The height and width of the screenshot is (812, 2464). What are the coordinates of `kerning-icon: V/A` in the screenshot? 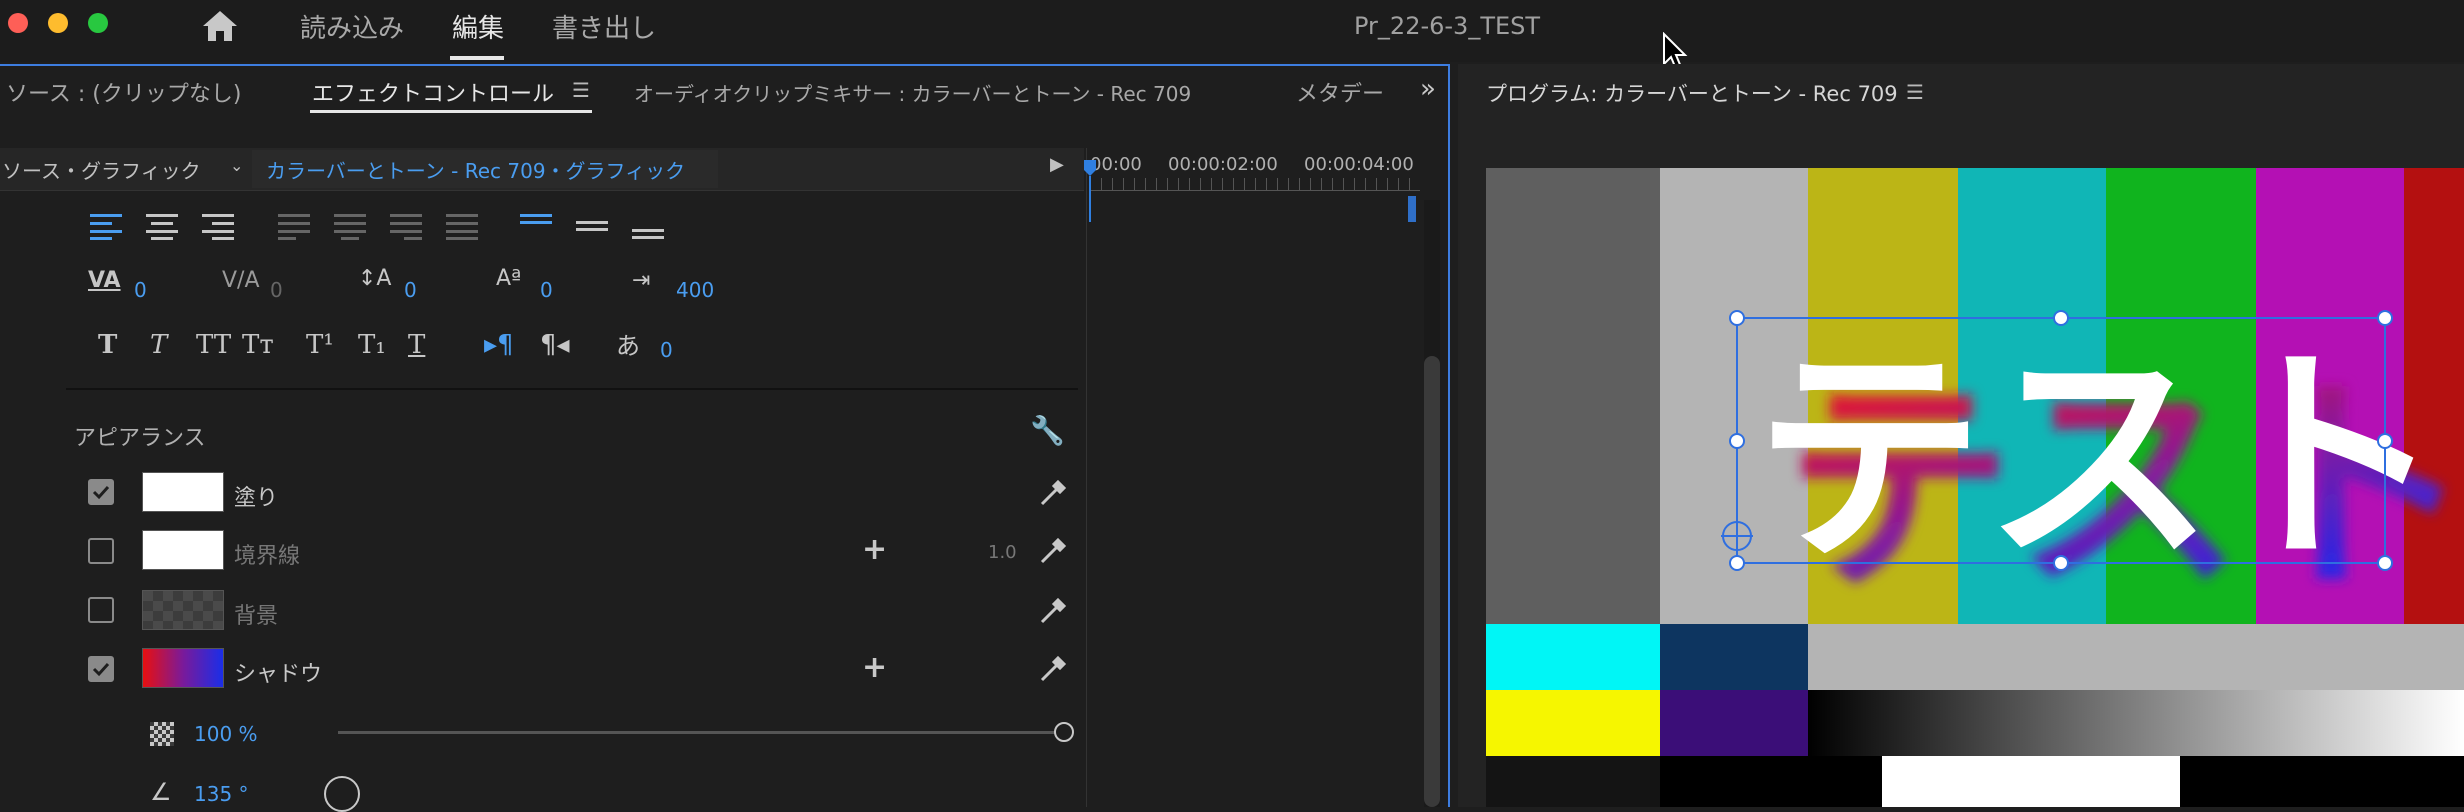 It's located at (241, 280).